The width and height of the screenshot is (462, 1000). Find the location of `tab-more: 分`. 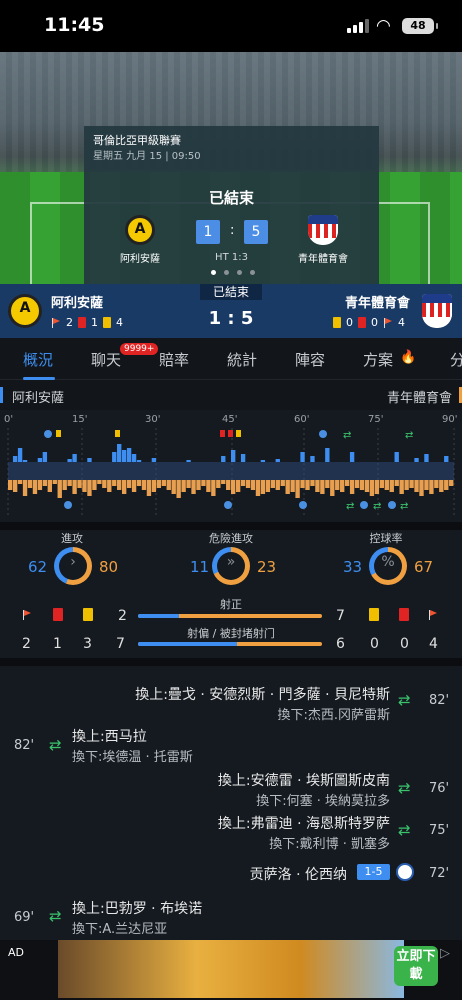

tab-more: 分 is located at coordinates (456, 359).